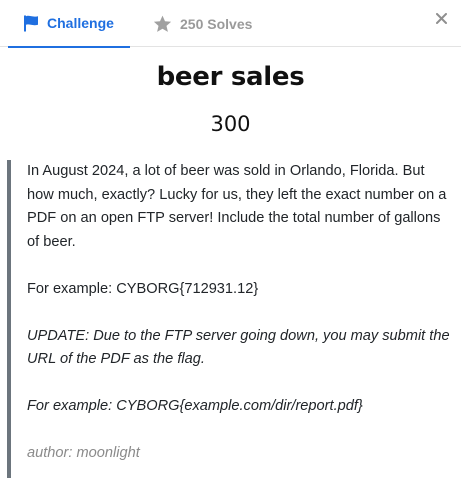 The height and width of the screenshot is (492, 461). I want to click on close-icon, so click(441, 20).